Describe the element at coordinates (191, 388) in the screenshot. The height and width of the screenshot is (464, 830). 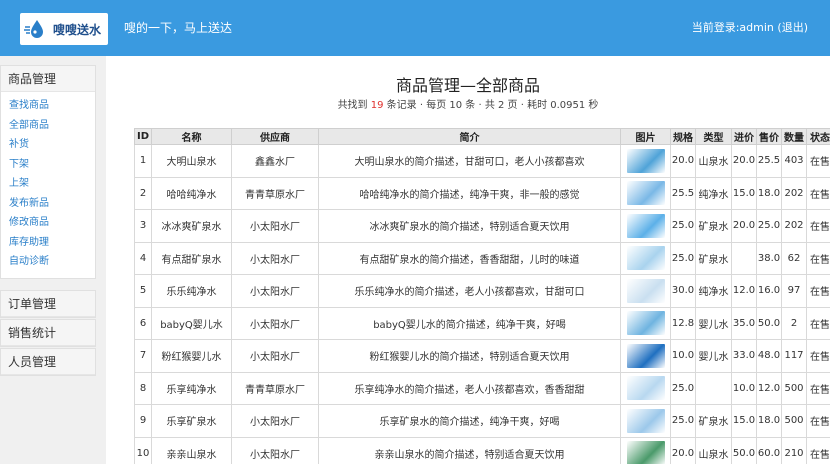
I see `cell-name: 乐享纯净水` at that location.